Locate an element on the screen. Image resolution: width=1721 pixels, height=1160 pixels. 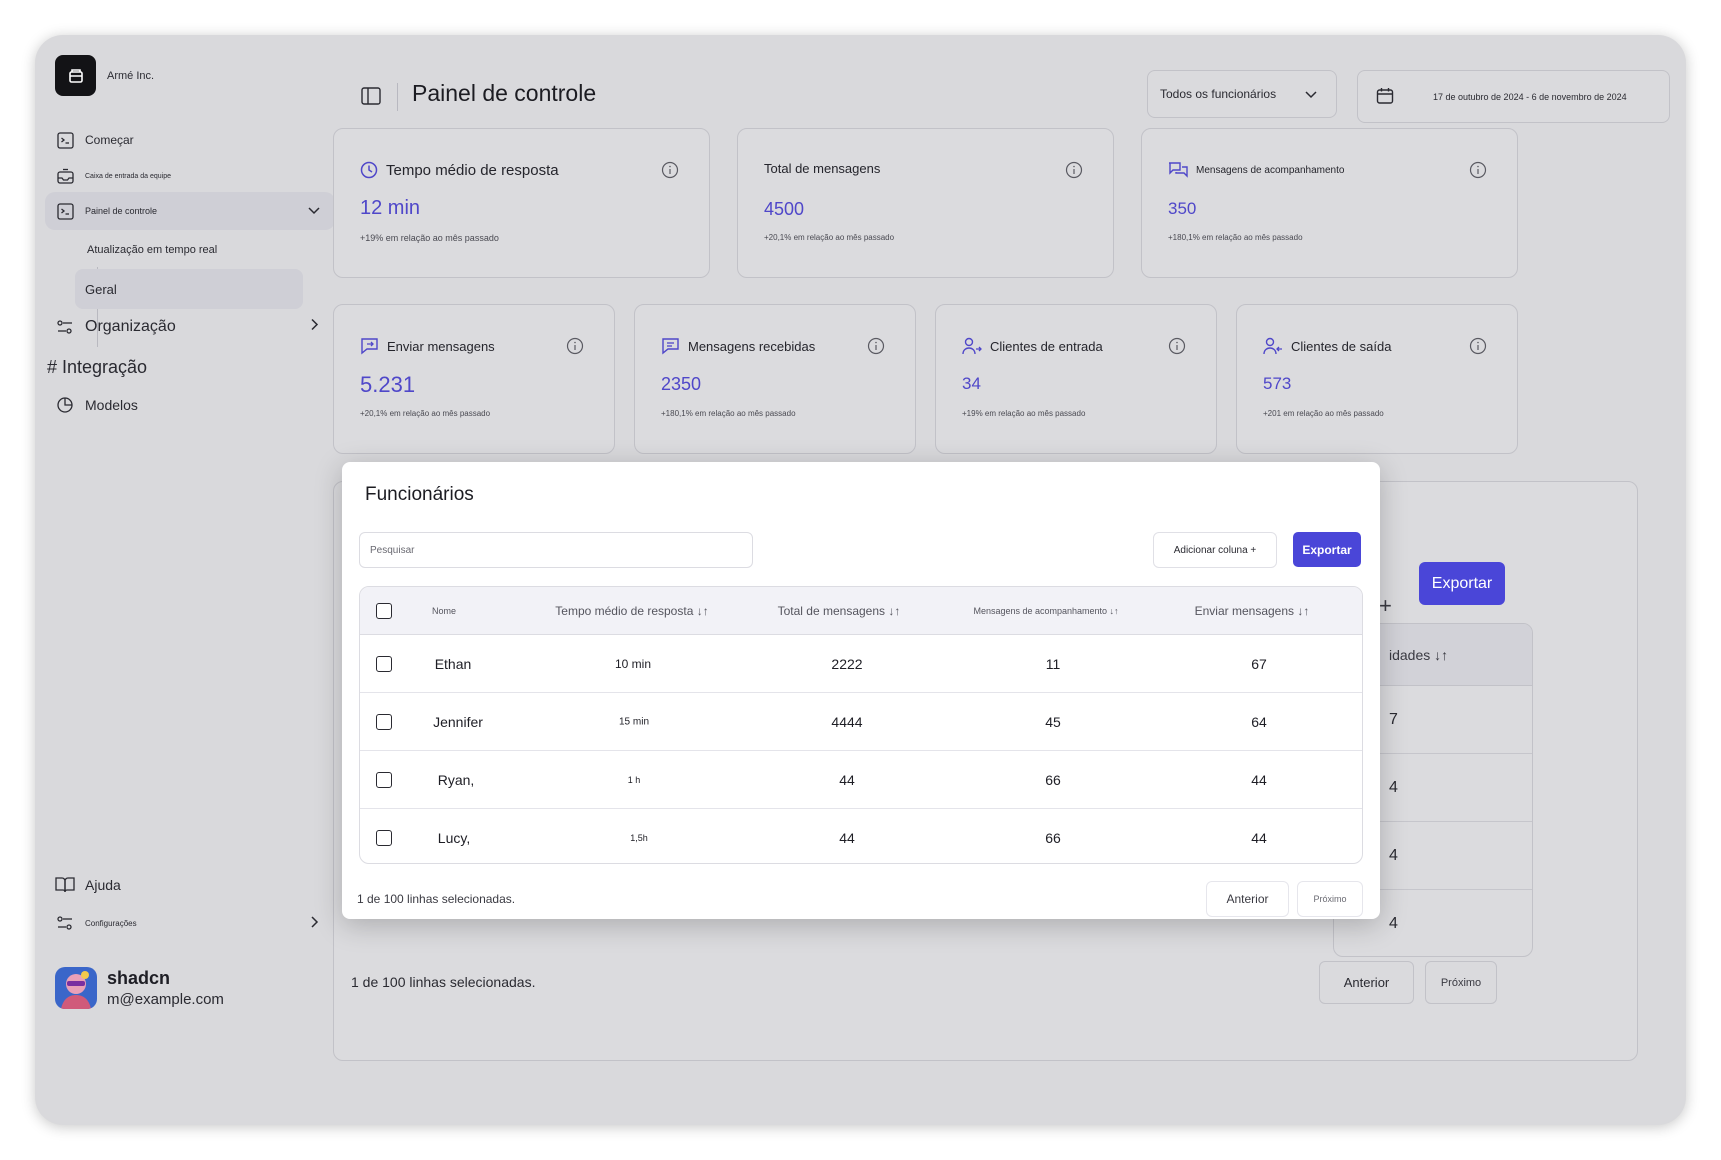
cell-total-messages: 2222 is located at coordinates (847, 663).